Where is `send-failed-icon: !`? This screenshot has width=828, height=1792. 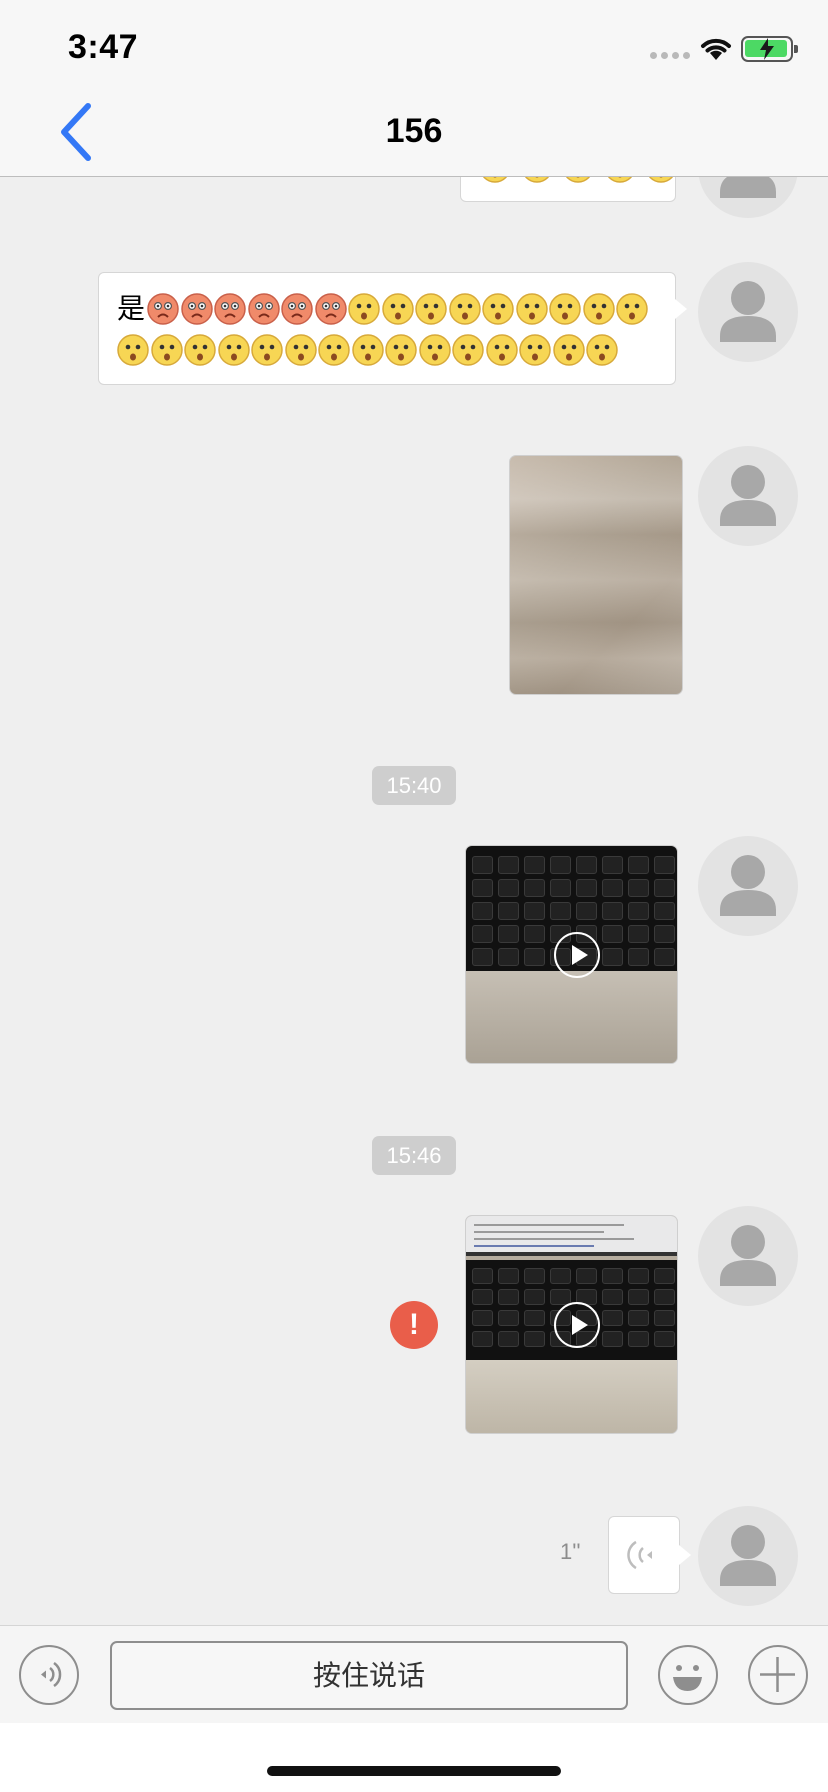
send-failed-icon: ! is located at coordinates (414, 1325).